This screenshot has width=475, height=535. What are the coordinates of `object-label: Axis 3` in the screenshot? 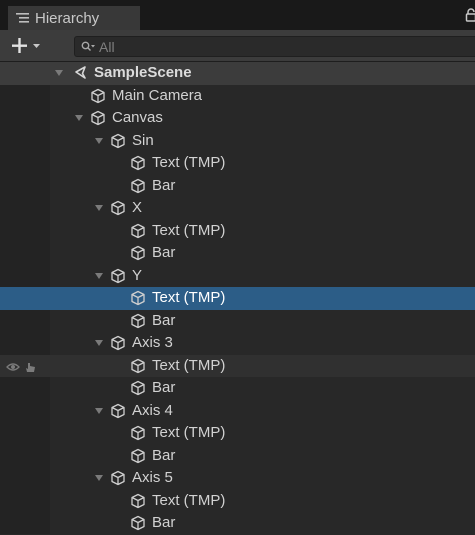 It's located at (152, 343).